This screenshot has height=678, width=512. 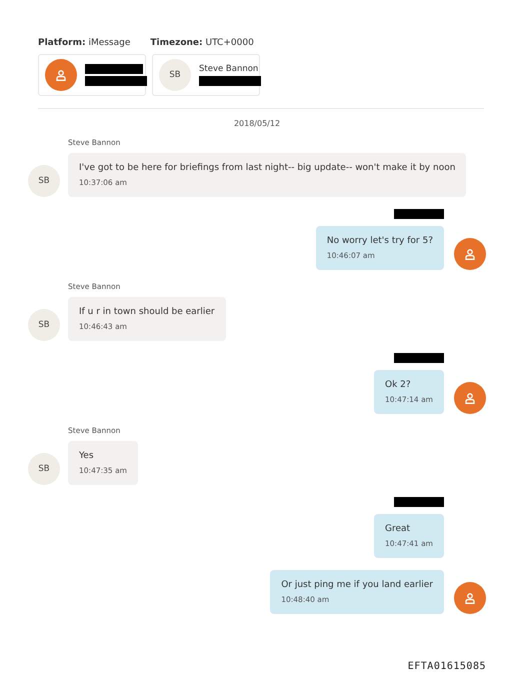 I want to click on message-text: Ok 2?, so click(x=398, y=385).